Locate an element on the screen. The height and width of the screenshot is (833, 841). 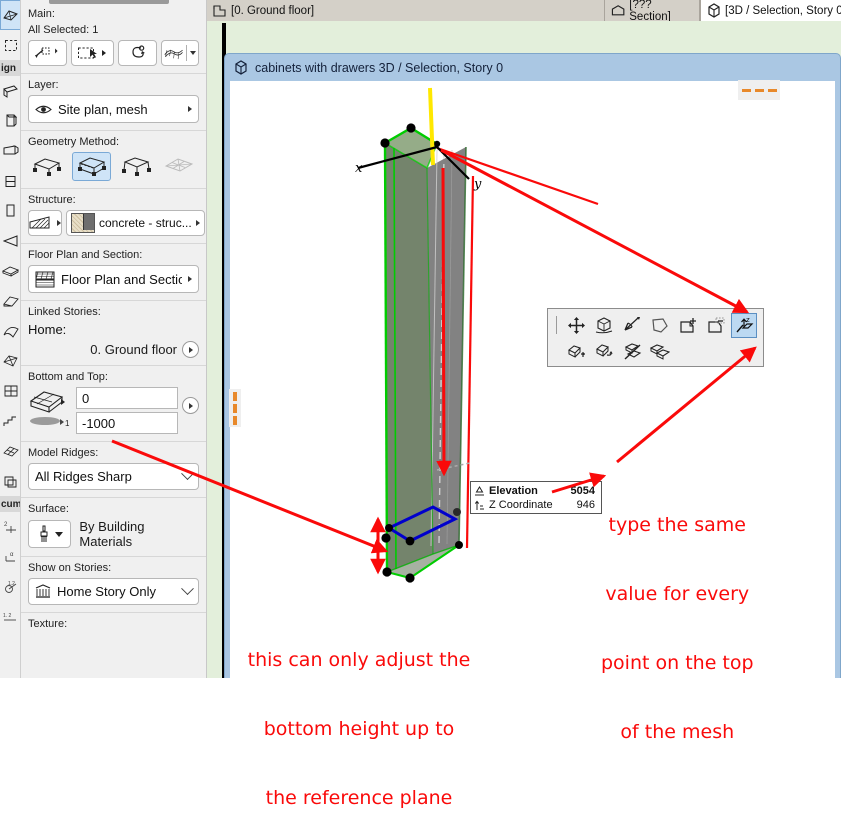
mesh-tool-preview-button is located at coordinates (180, 53).